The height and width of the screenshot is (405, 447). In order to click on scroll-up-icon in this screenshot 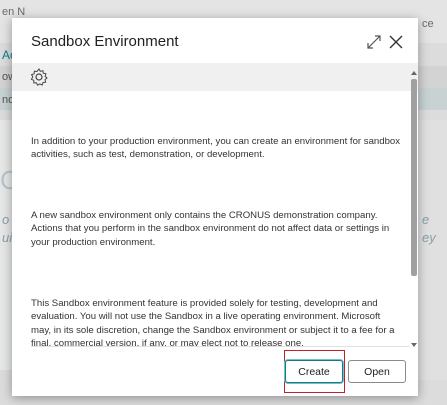, I will do `click(414, 73)`.